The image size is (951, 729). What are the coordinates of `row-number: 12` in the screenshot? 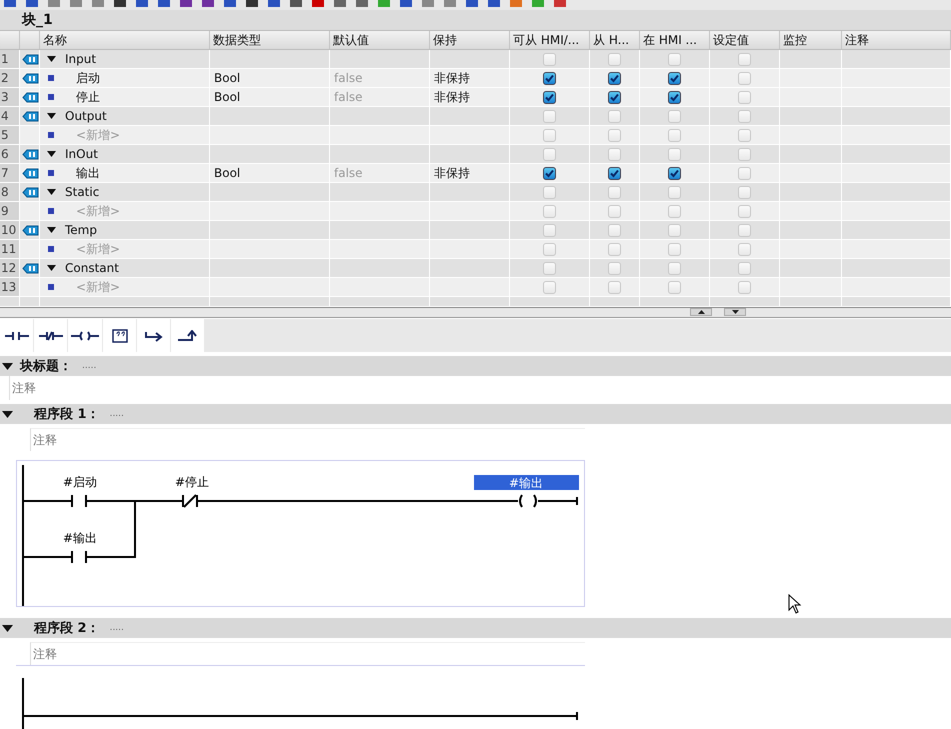 It's located at (8, 268).